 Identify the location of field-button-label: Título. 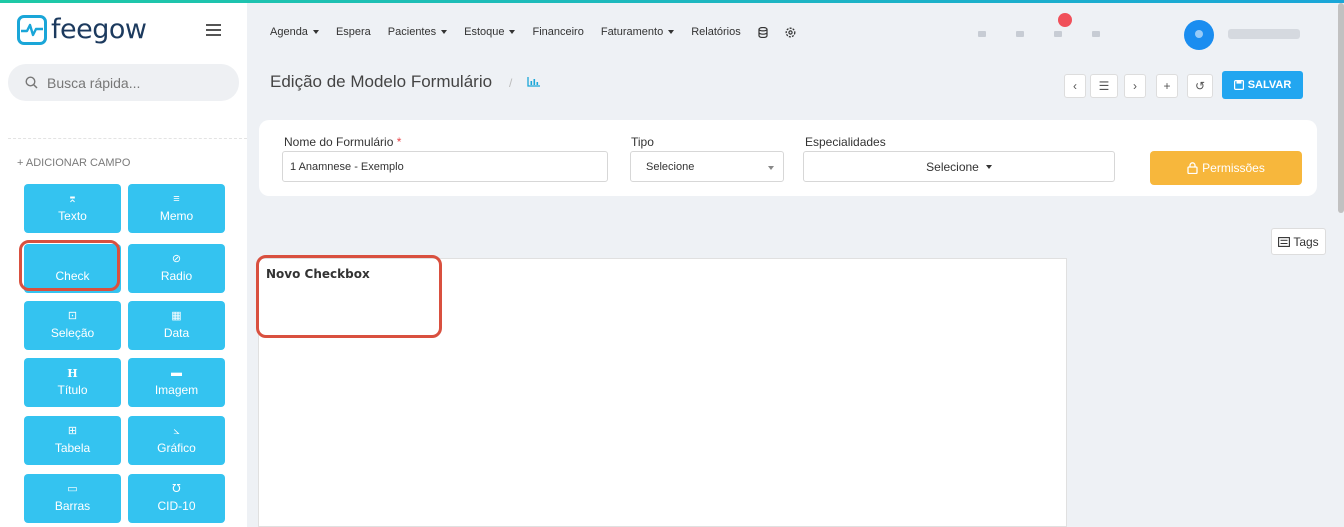
(72, 390).